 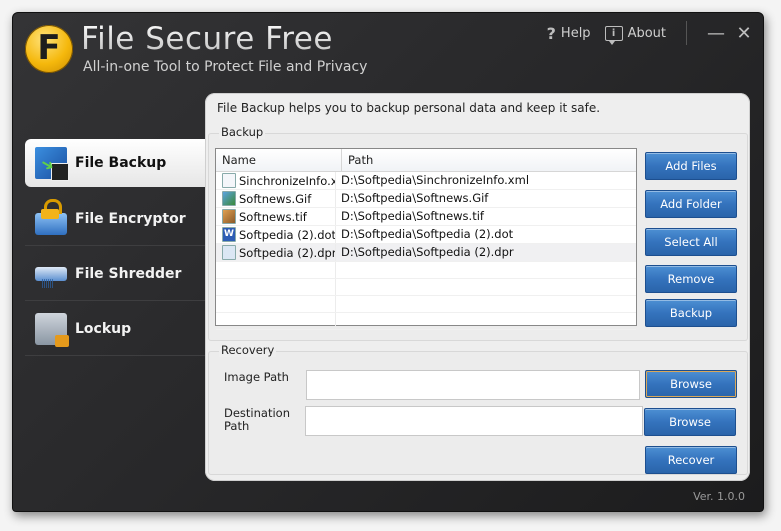 I want to click on file-name: Softpedia (2).dpr, so click(x=287, y=252).